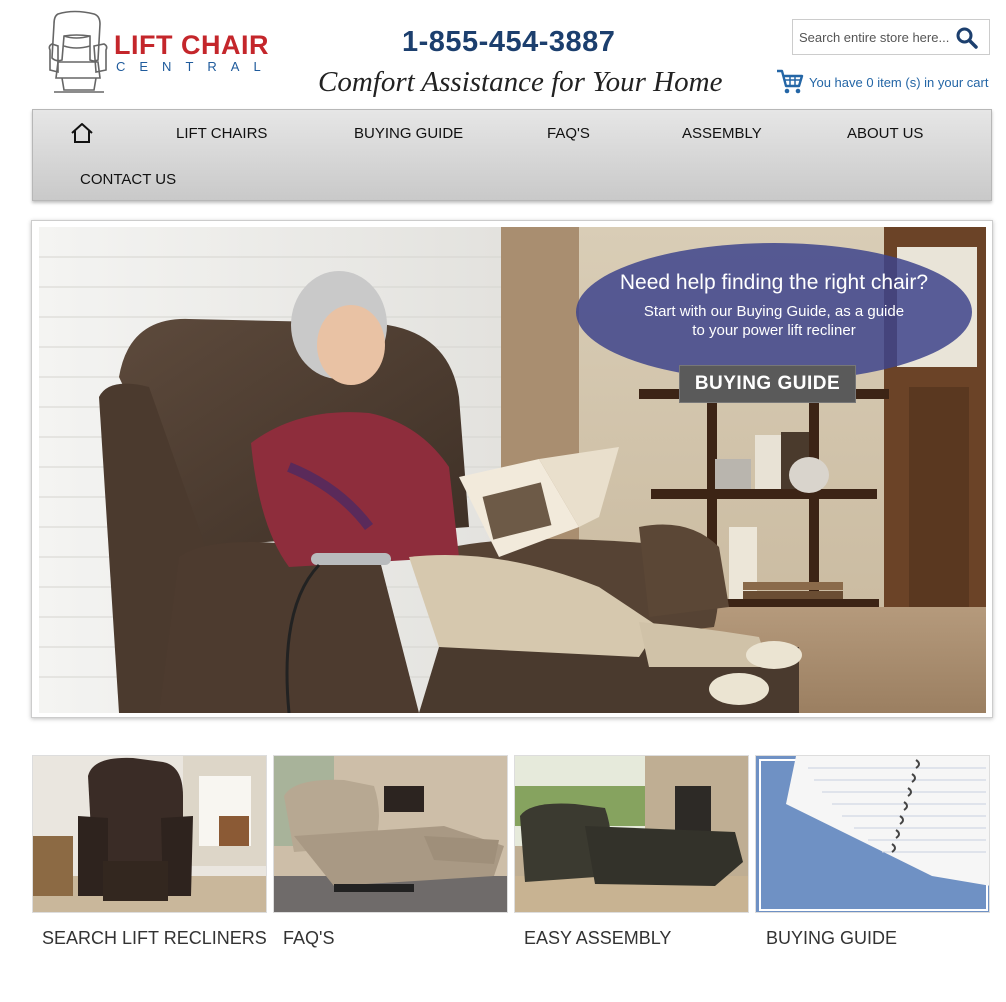 The height and width of the screenshot is (1002, 1006). Describe the element at coordinates (885, 133) in the screenshot. I see `nav-about-us: ABOUT US` at that location.